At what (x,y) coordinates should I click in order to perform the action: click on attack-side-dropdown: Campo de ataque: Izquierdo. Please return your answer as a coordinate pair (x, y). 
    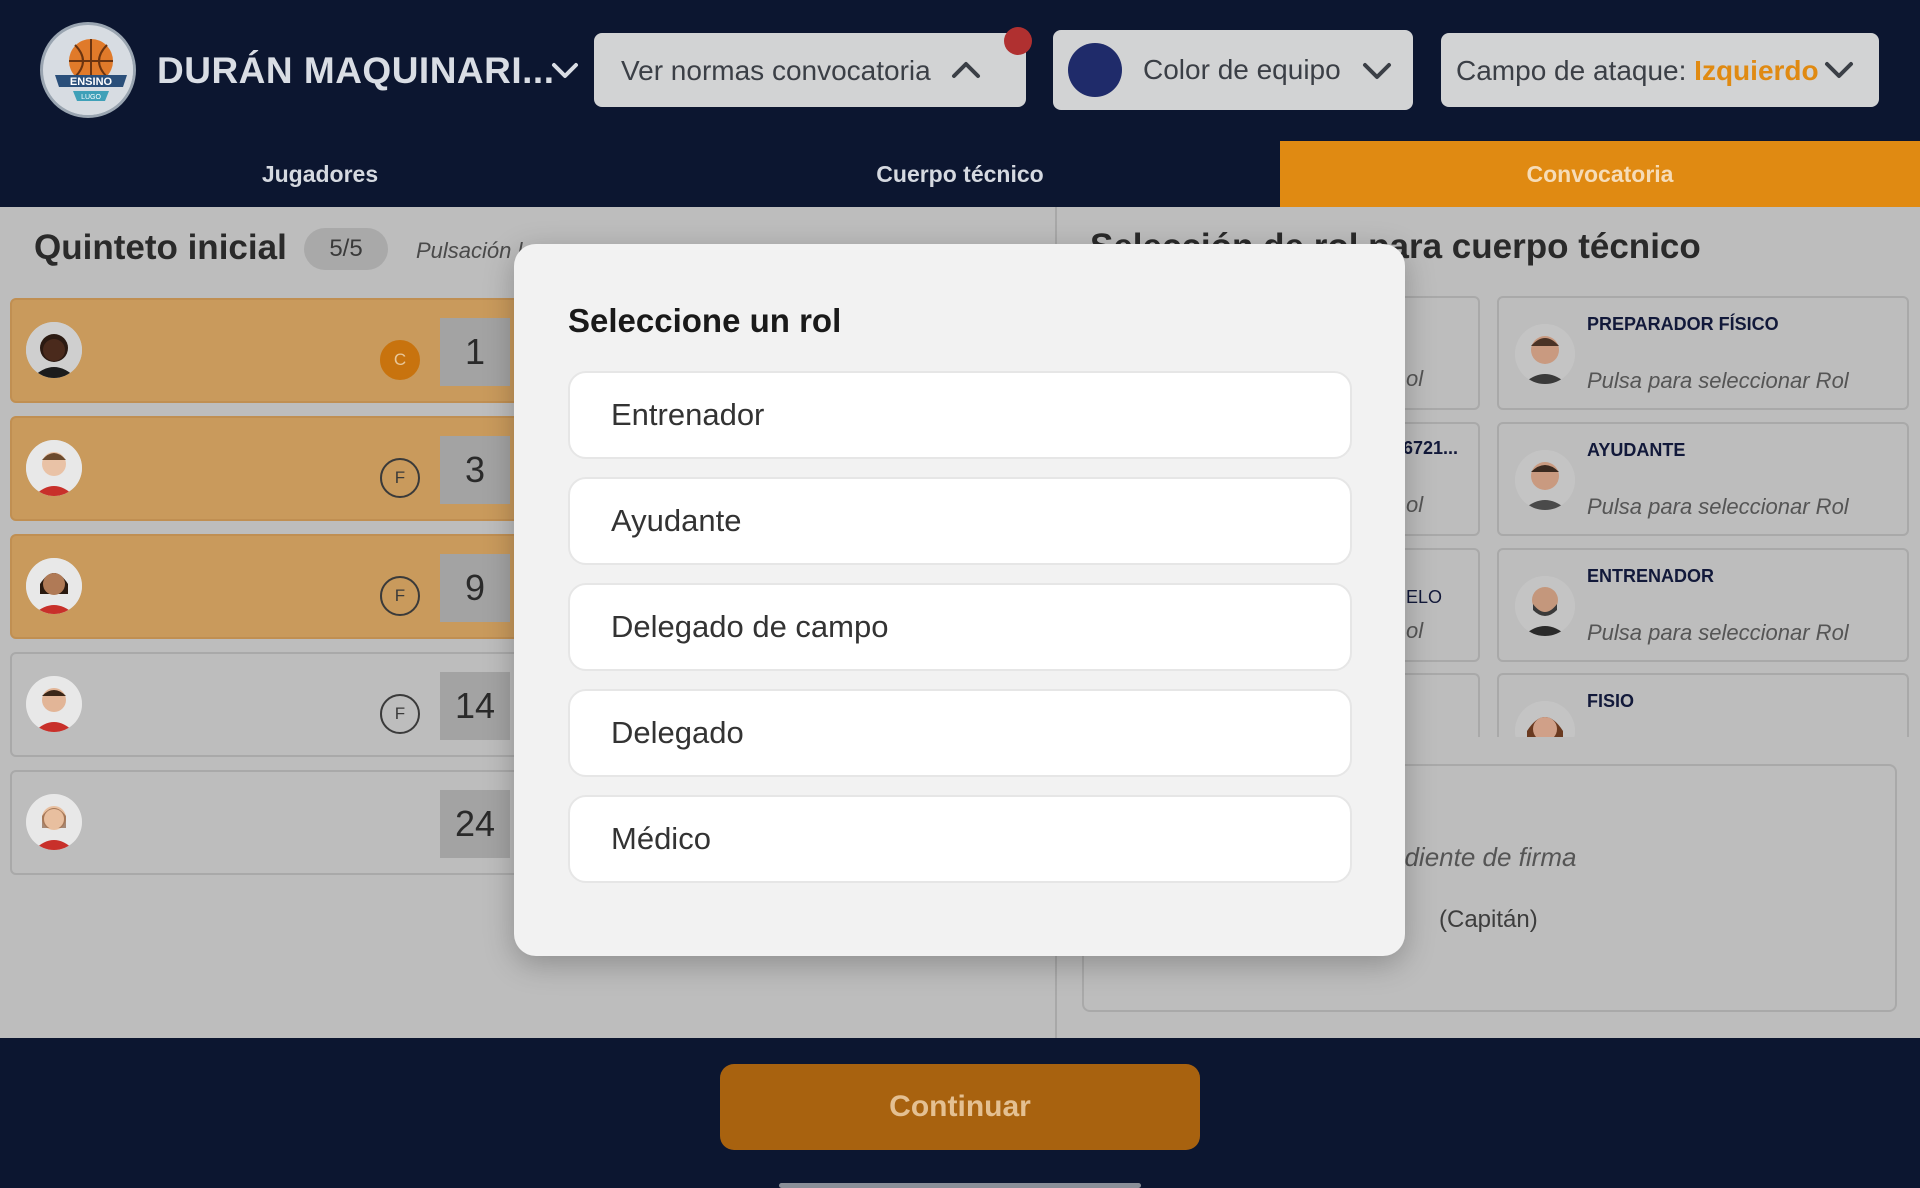
    Looking at the image, I should click on (1660, 70).